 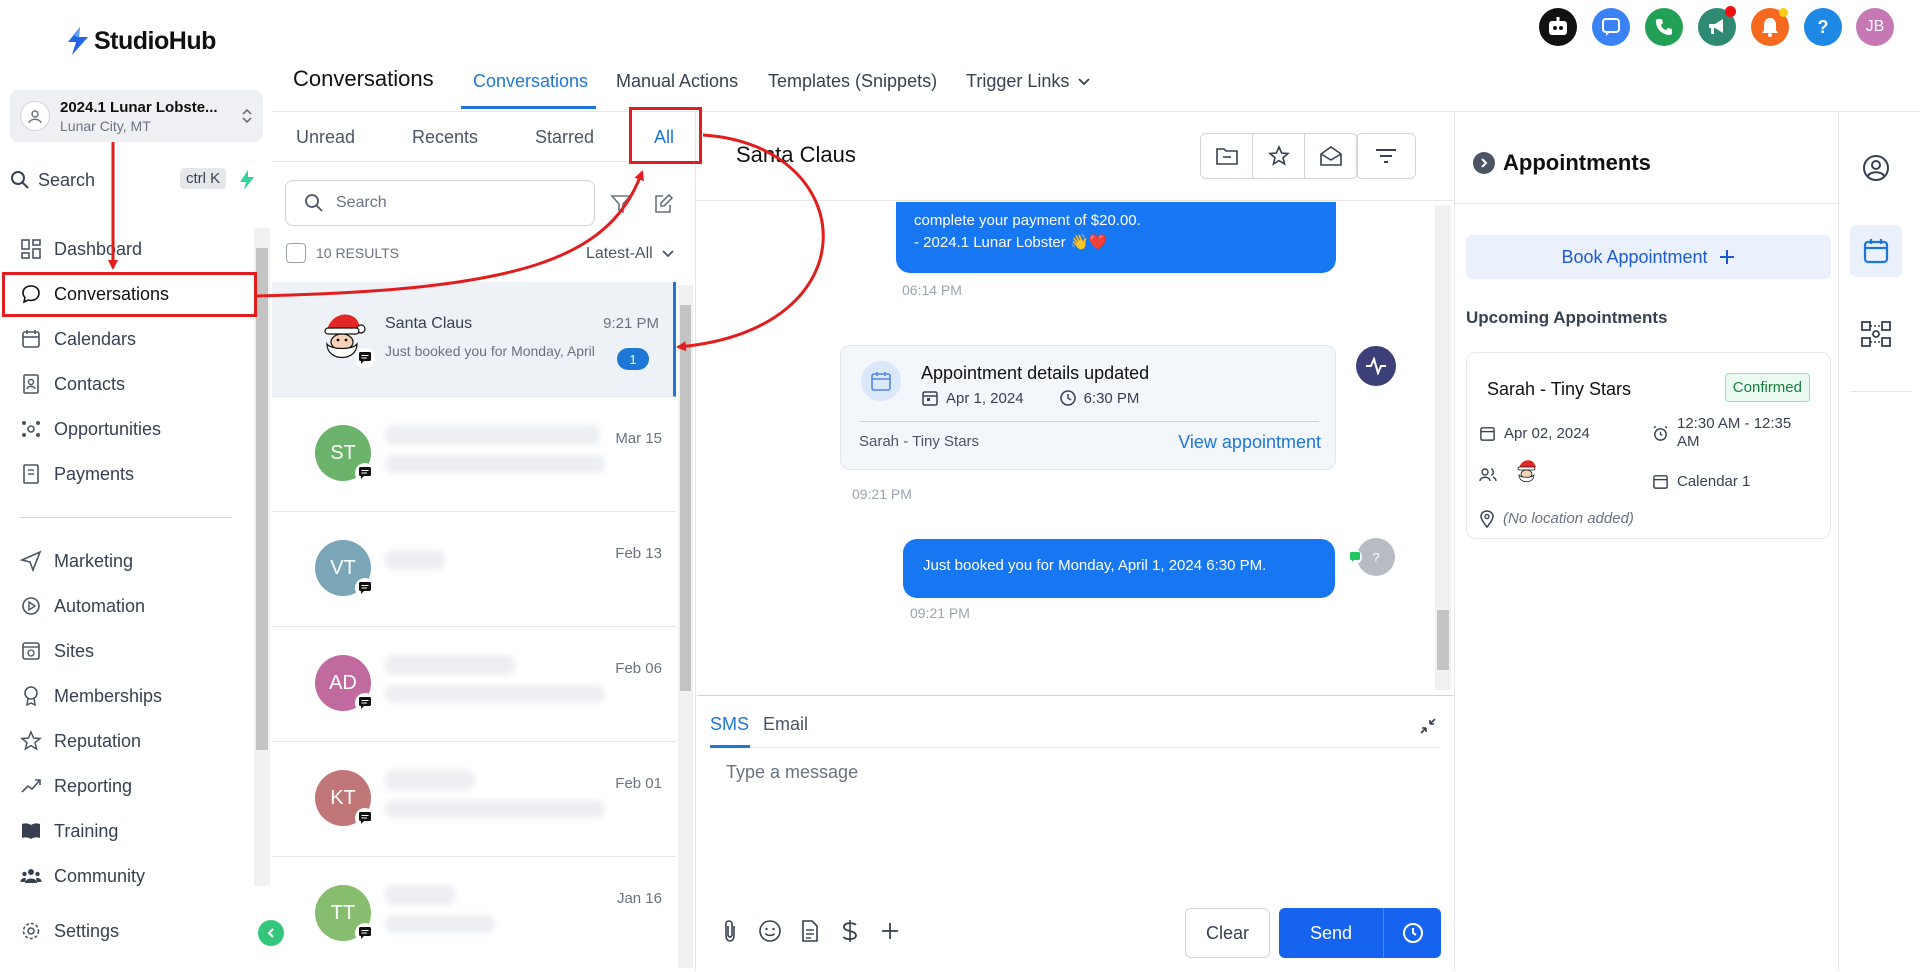 I want to click on conversation-search: Search, so click(x=440, y=203).